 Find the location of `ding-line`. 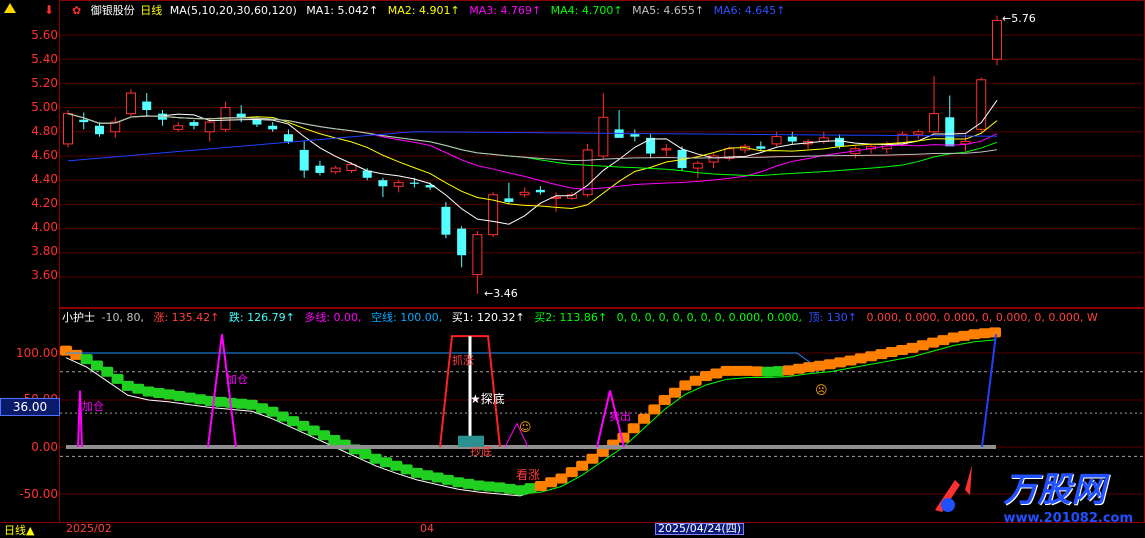

ding-line is located at coordinates (989, 391).